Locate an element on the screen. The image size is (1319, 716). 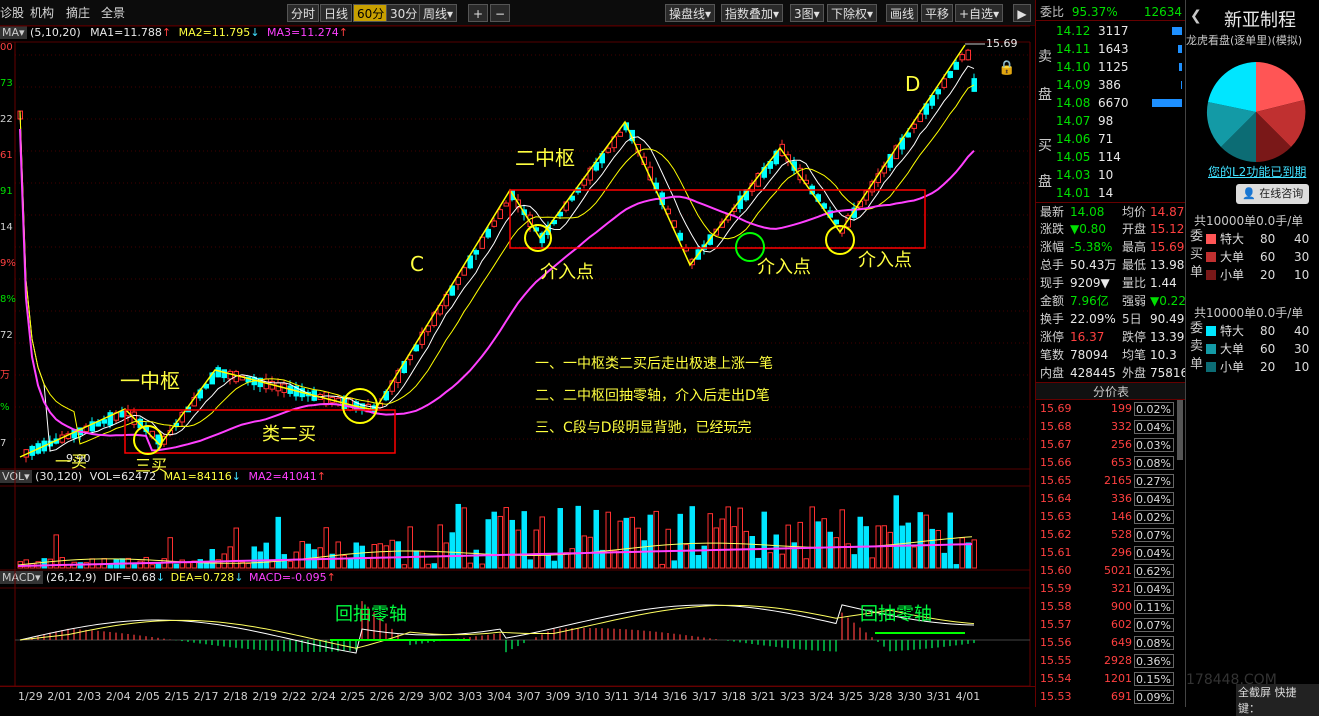
consult-button: 👤 在线咨询 is located at coordinates (1273, 194).